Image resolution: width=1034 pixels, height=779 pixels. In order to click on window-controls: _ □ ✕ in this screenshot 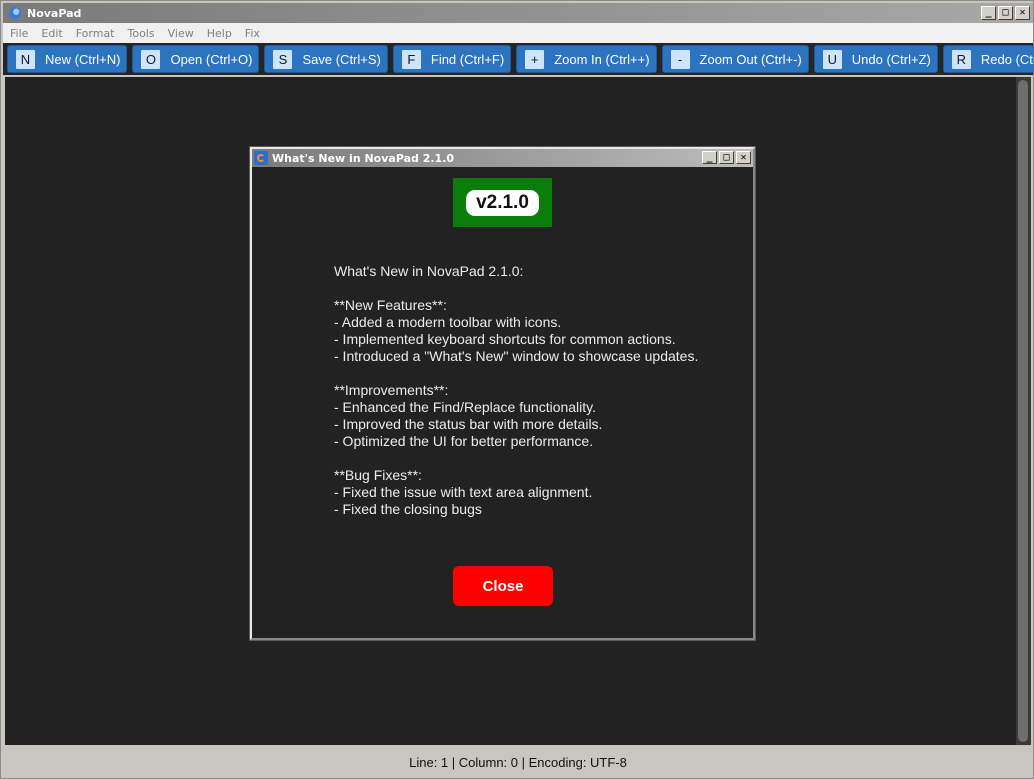, I will do `click(1005, 13)`.